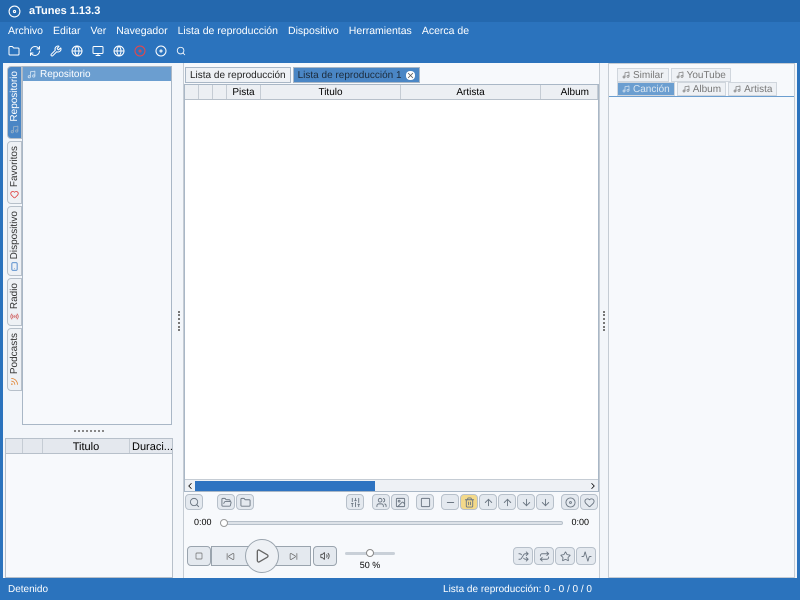 The height and width of the screenshot is (600, 800). Describe the element at coordinates (469, 502) in the screenshot. I see `clear-button` at that location.